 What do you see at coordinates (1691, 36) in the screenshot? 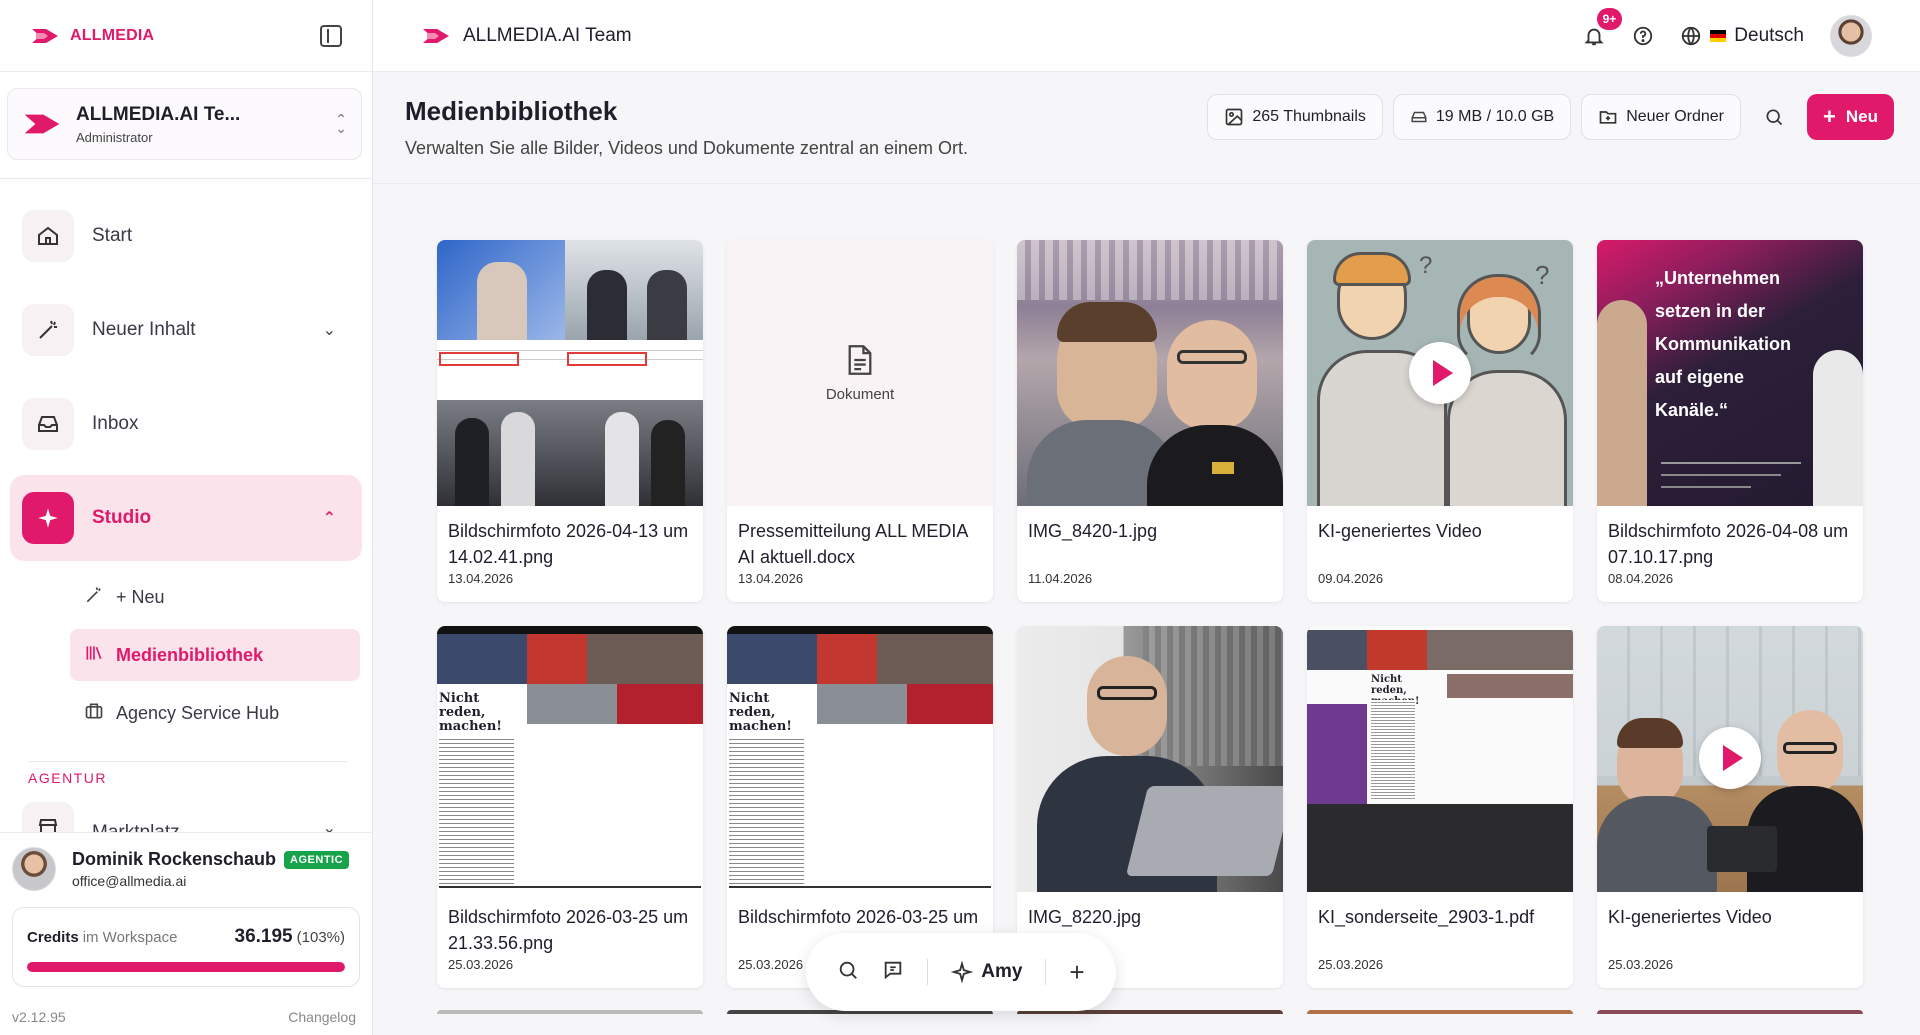
I see `globe-icon` at bounding box center [1691, 36].